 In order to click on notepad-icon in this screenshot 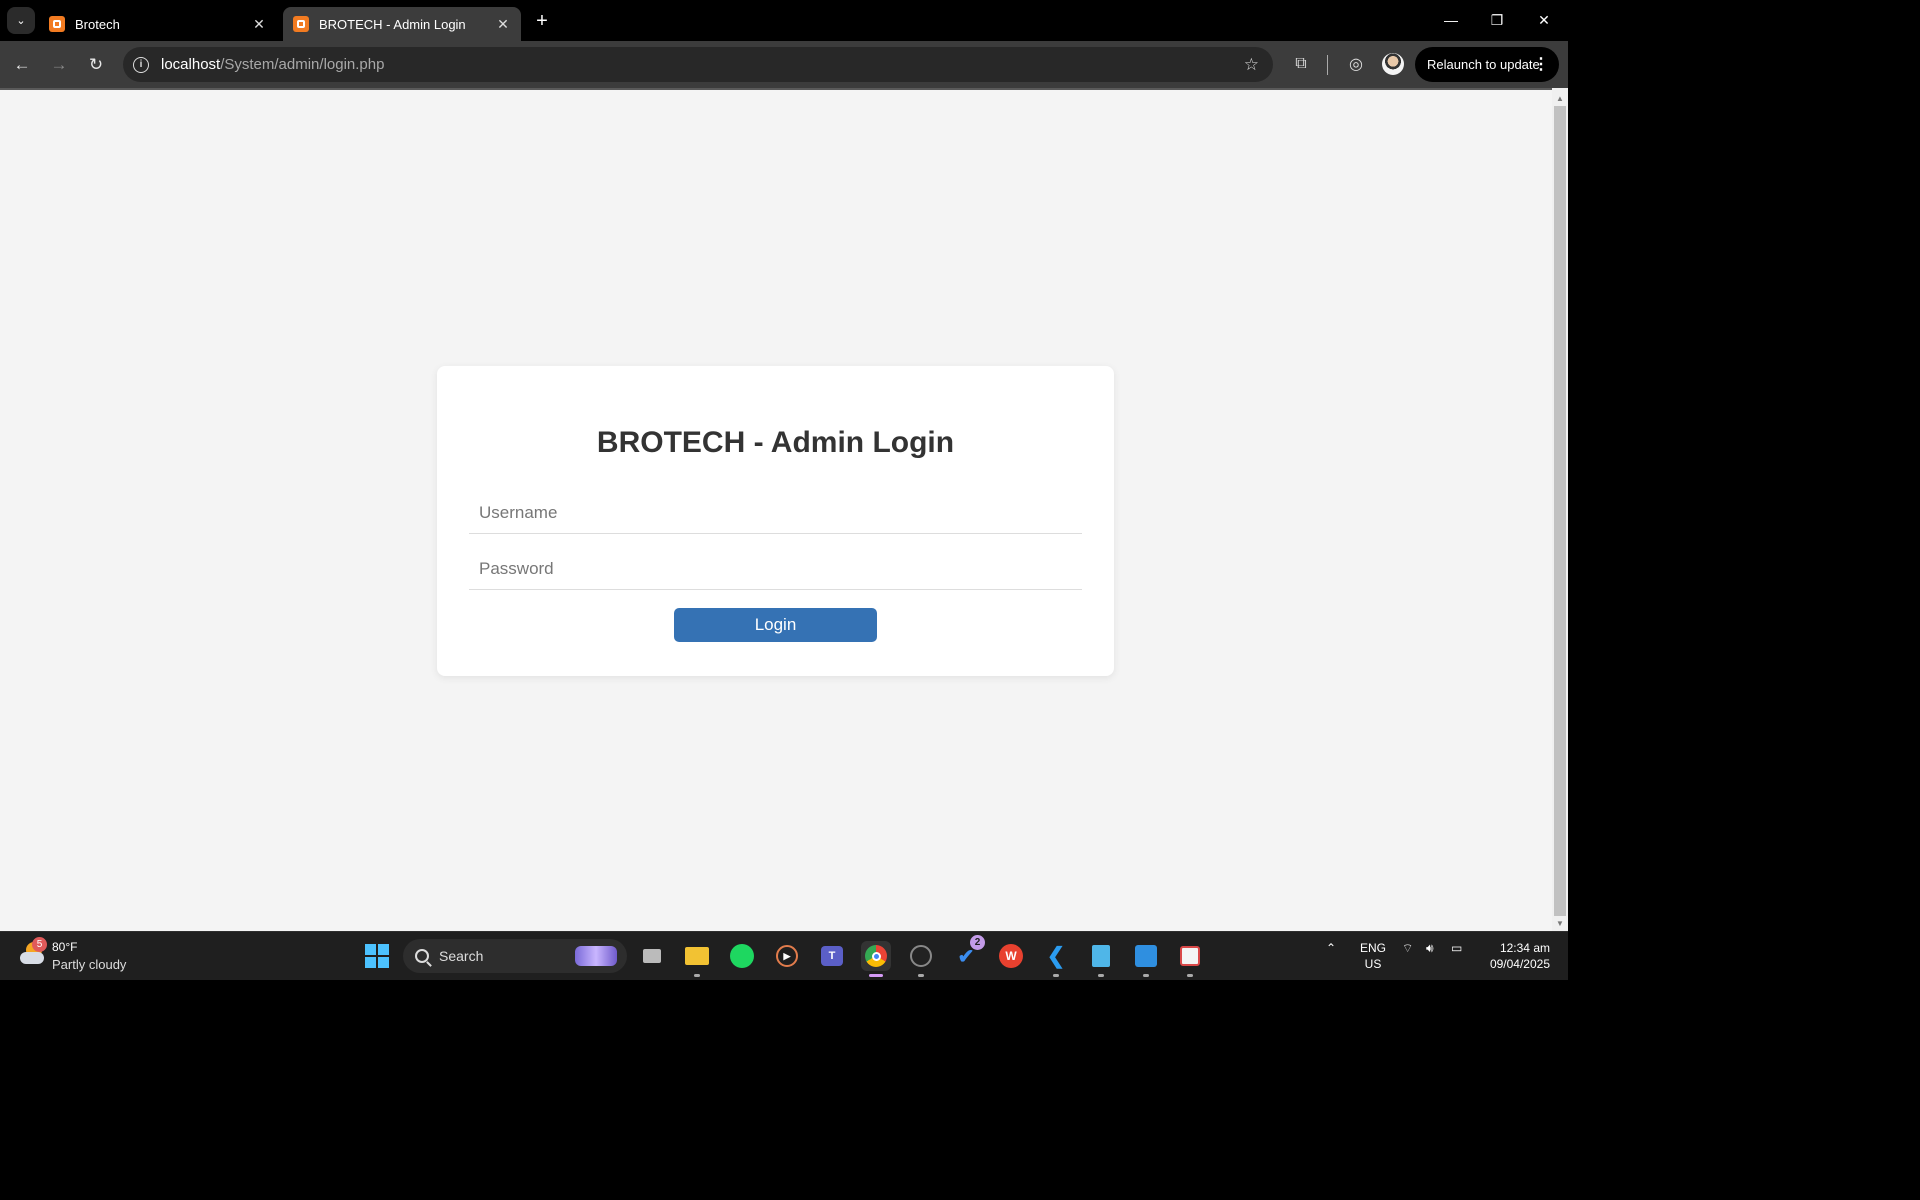, I will do `click(1101, 959)`.